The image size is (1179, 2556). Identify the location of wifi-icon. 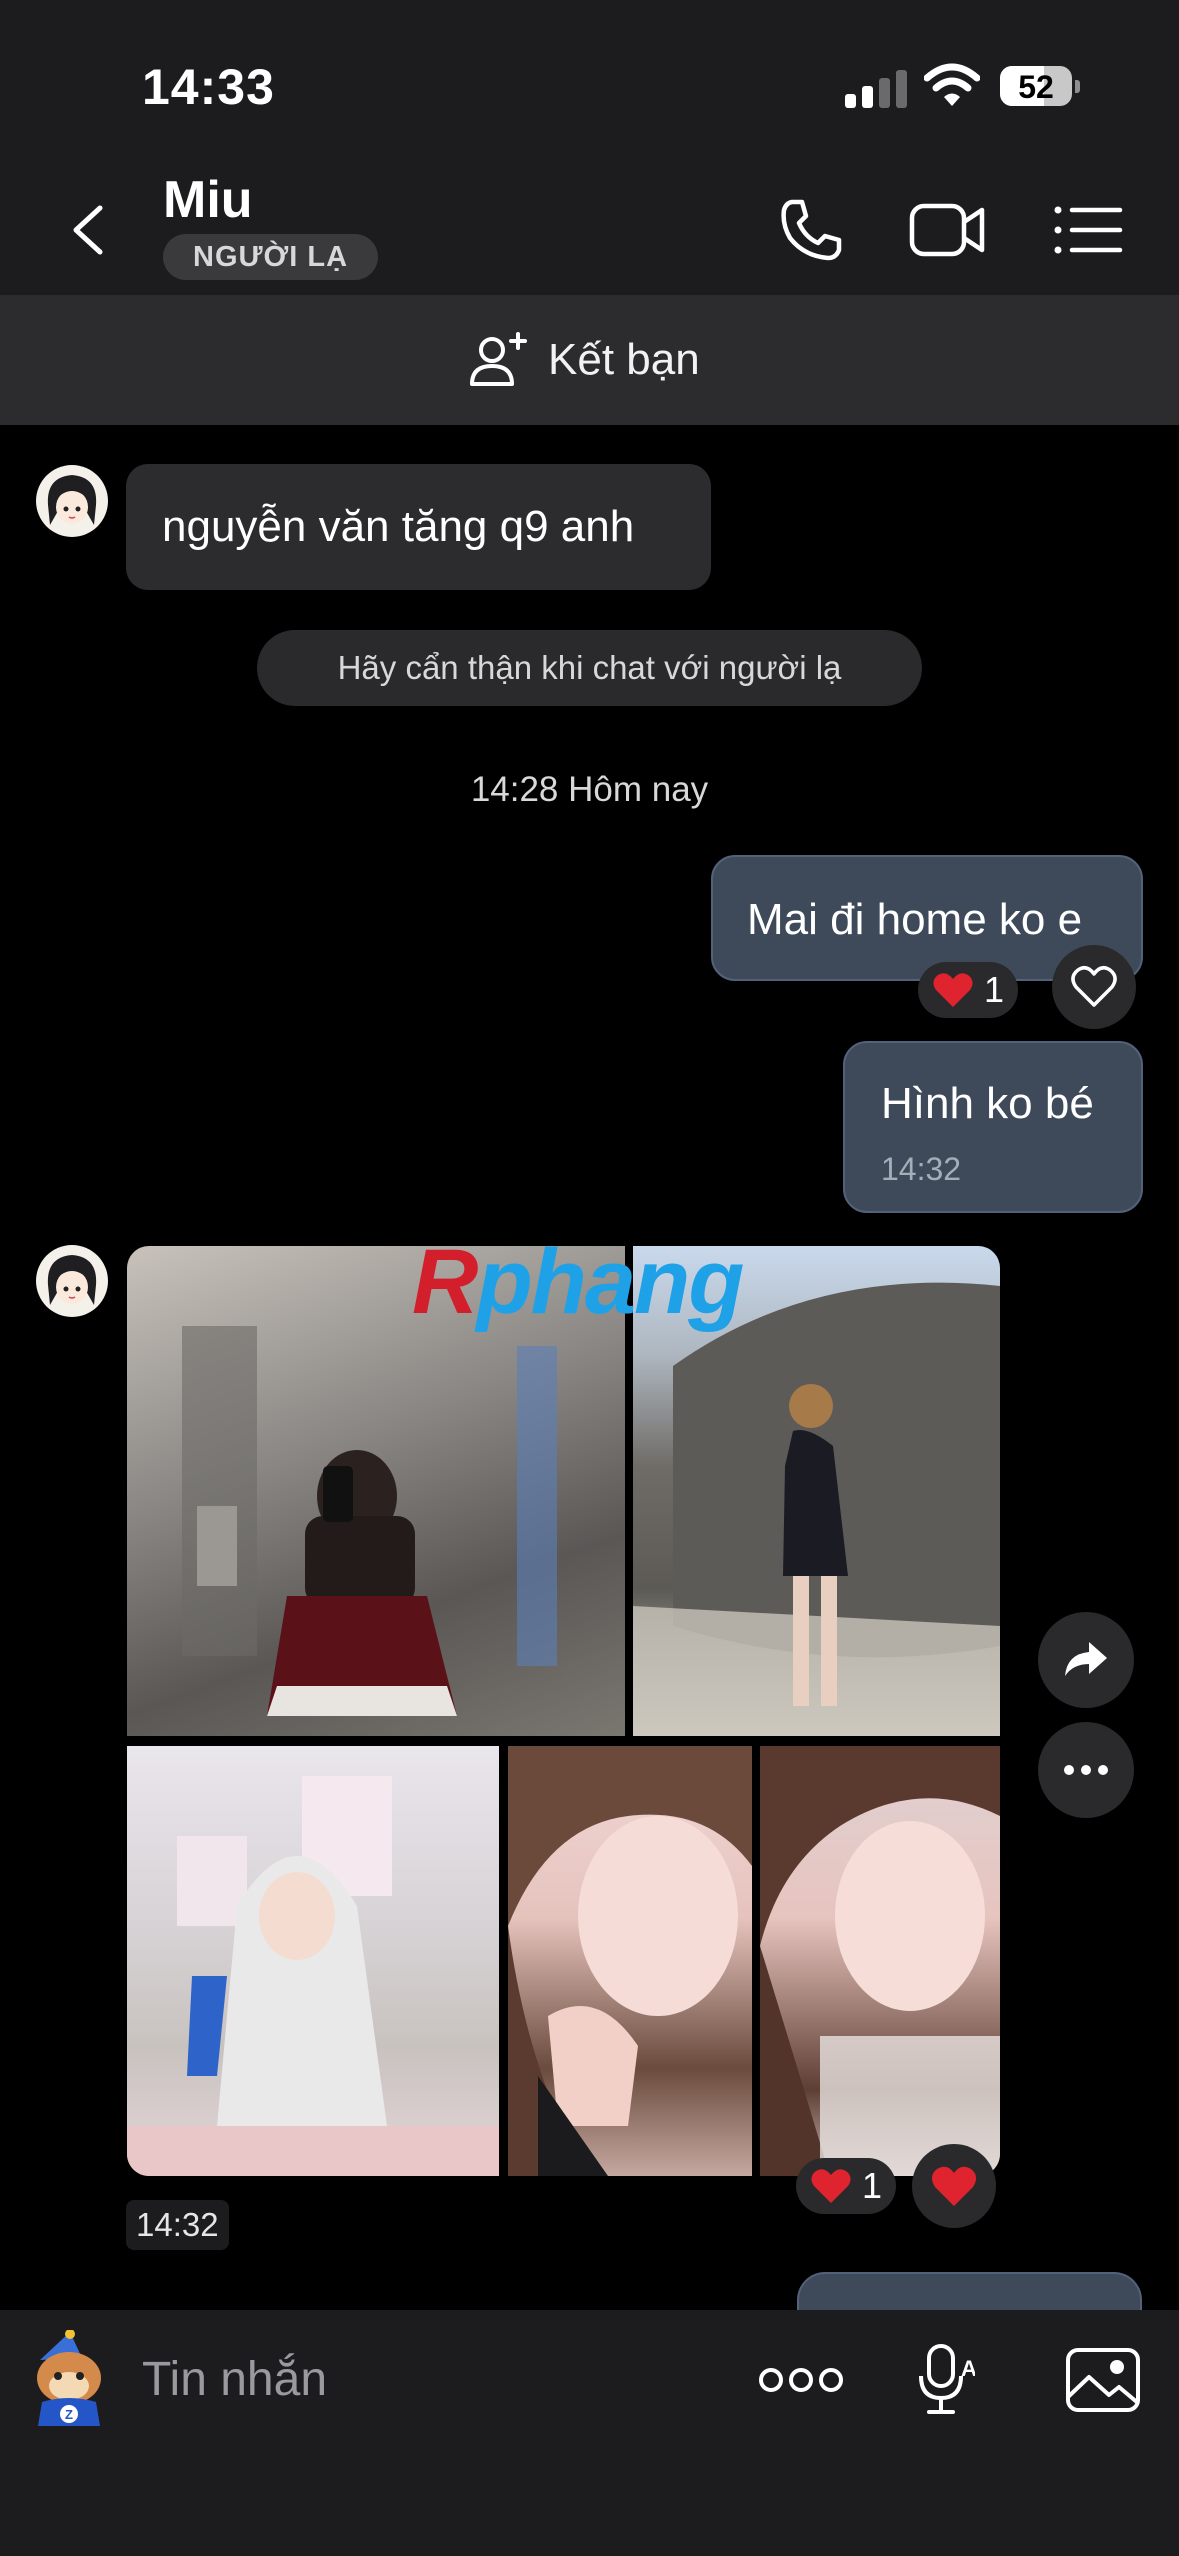
(952, 84).